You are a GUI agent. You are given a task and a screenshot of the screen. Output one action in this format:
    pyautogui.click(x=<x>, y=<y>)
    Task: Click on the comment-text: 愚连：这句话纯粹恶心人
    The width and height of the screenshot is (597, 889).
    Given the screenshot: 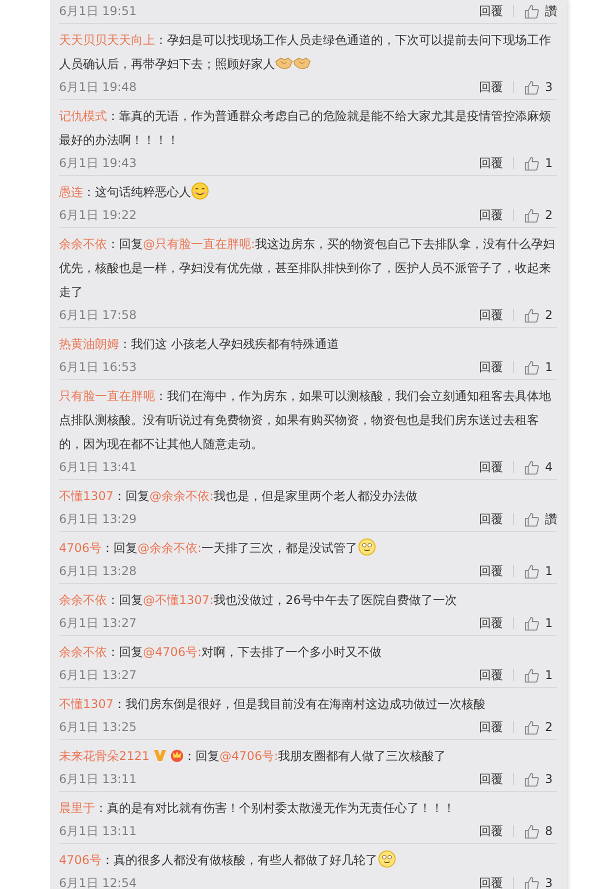 What is the action you would take?
    pyautogui.click(x=308, y=192)
    